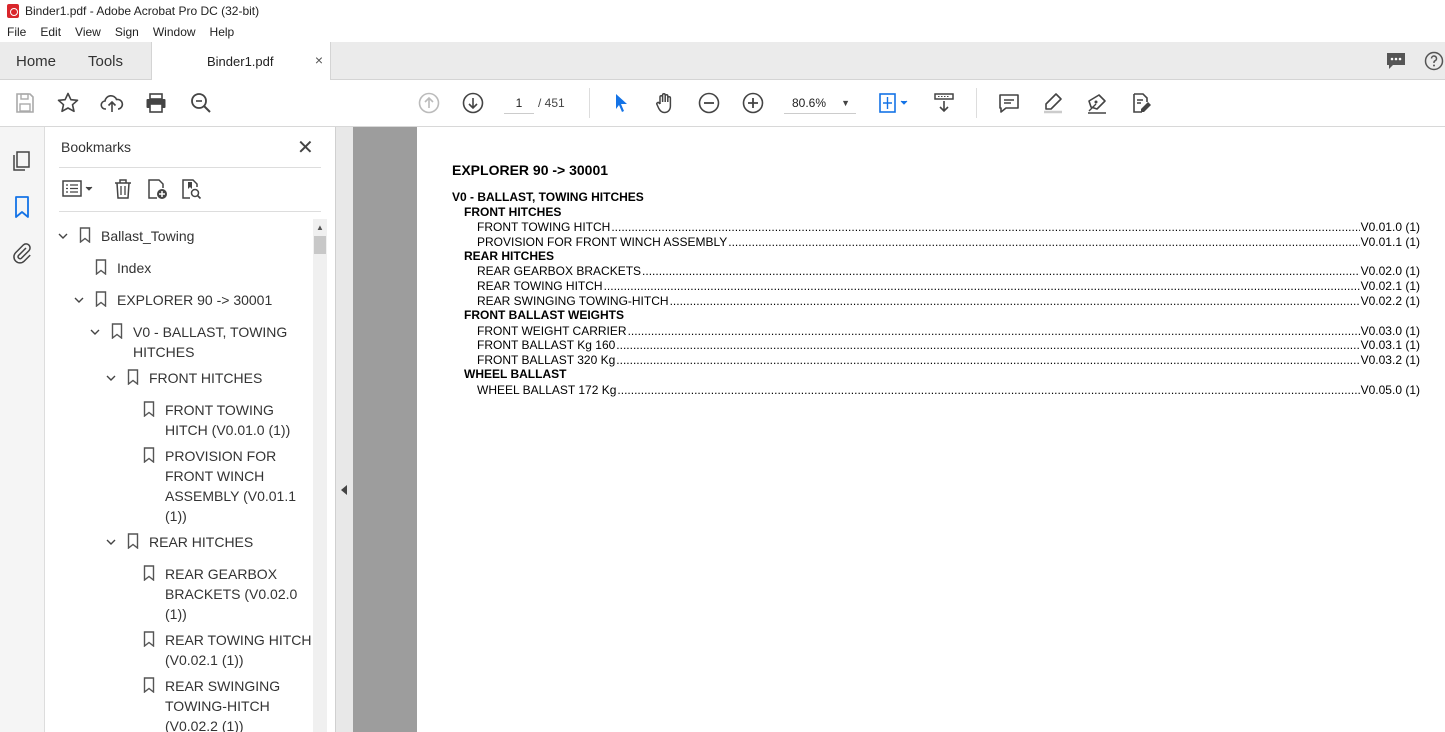 This screenshot has width=1445, height=732. What do you see at coordinates (722, 32) in the screenshot?
I see `menu-bar: File Edit View Sign Window Help` at bounding box center [722, 32].